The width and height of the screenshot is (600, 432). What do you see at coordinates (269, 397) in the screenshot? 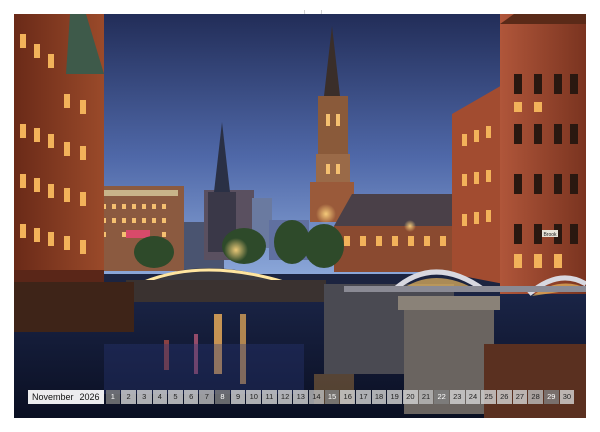
I see `day-cell: 11` at bounding box center [269, 397].